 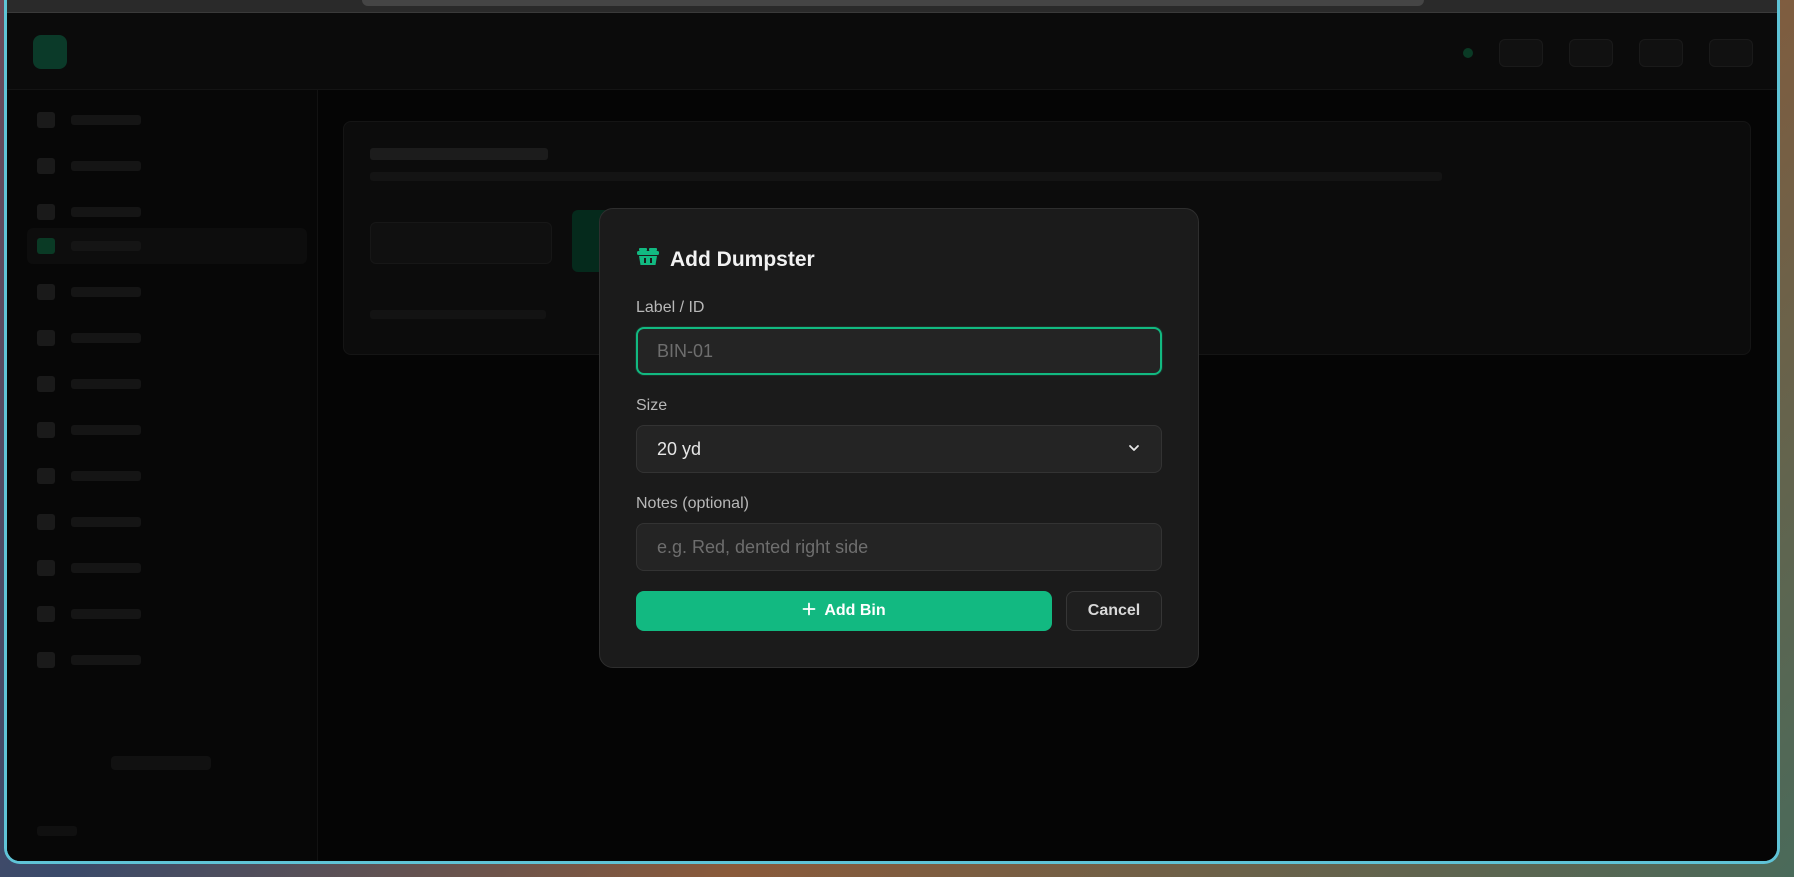 What do you see at coordinates (50, 52) in the screenshot?
I see `logo-icon` at bounding box center [50, 52].